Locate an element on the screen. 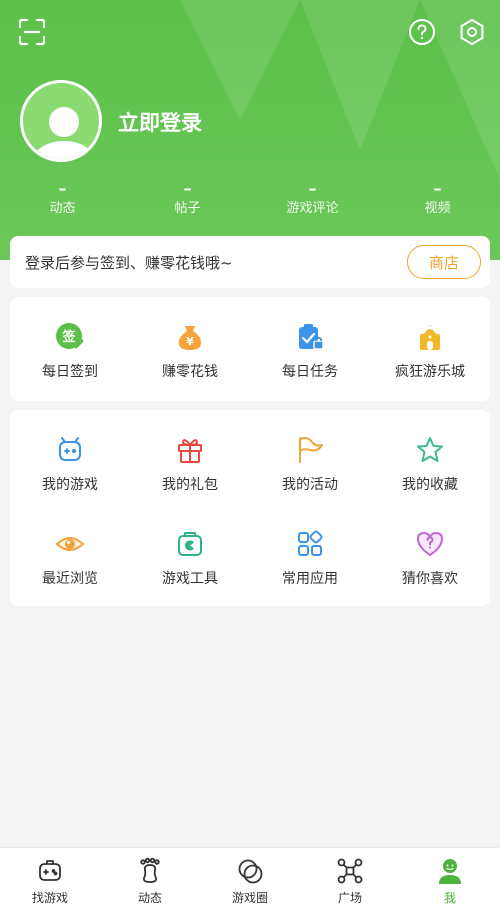  heart-question-icon is located at coordinates (430, 544).